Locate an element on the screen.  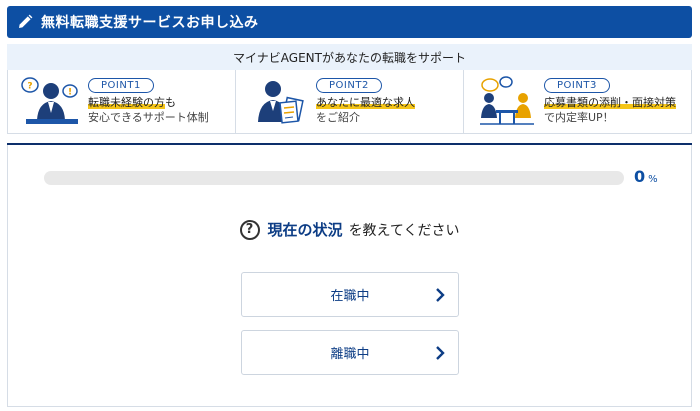
support-banner: マイナビAGENTがあなたの転職をサポート is located at coordinates (349, 57).